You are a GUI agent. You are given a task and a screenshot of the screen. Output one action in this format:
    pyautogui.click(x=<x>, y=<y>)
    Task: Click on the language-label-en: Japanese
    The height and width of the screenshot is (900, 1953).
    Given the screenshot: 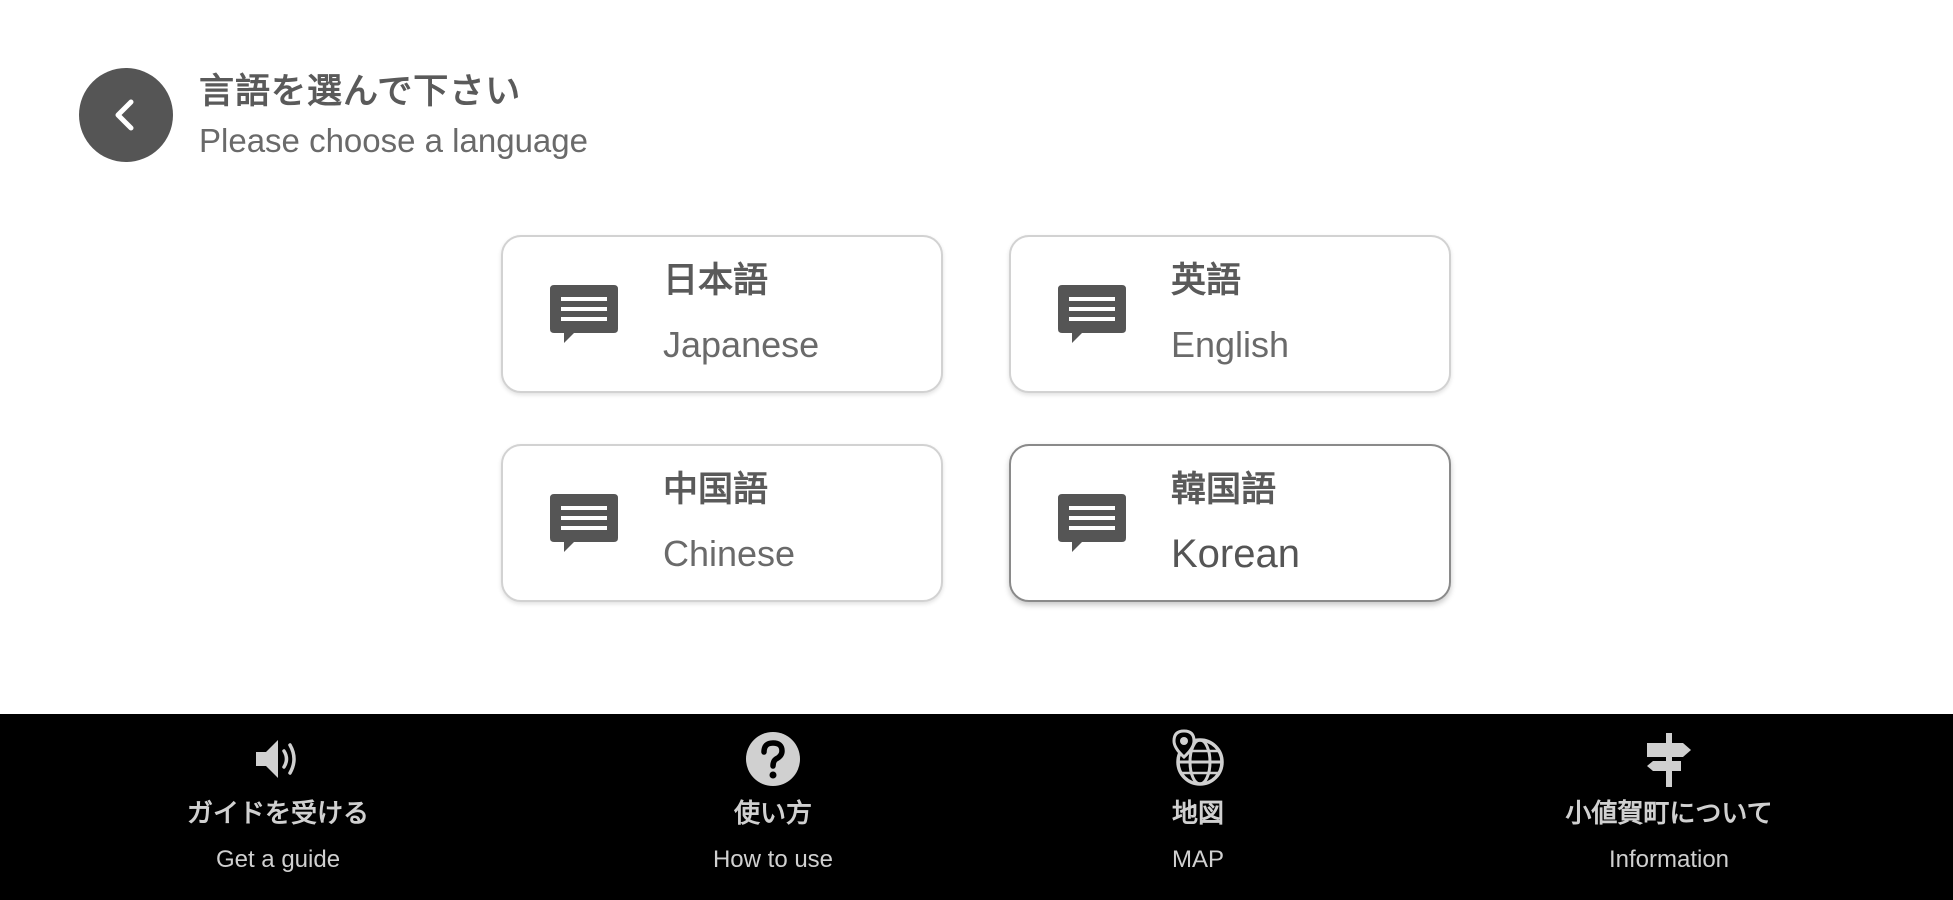 What is the action you would take?
    pyautogui.click(x=741, y=344)
    